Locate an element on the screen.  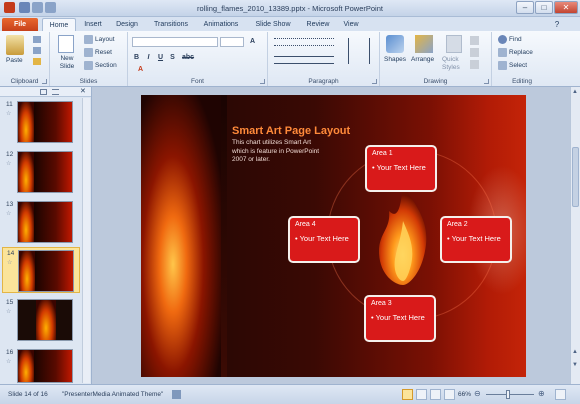
tab-view: View is located at coordinates (351, 24).